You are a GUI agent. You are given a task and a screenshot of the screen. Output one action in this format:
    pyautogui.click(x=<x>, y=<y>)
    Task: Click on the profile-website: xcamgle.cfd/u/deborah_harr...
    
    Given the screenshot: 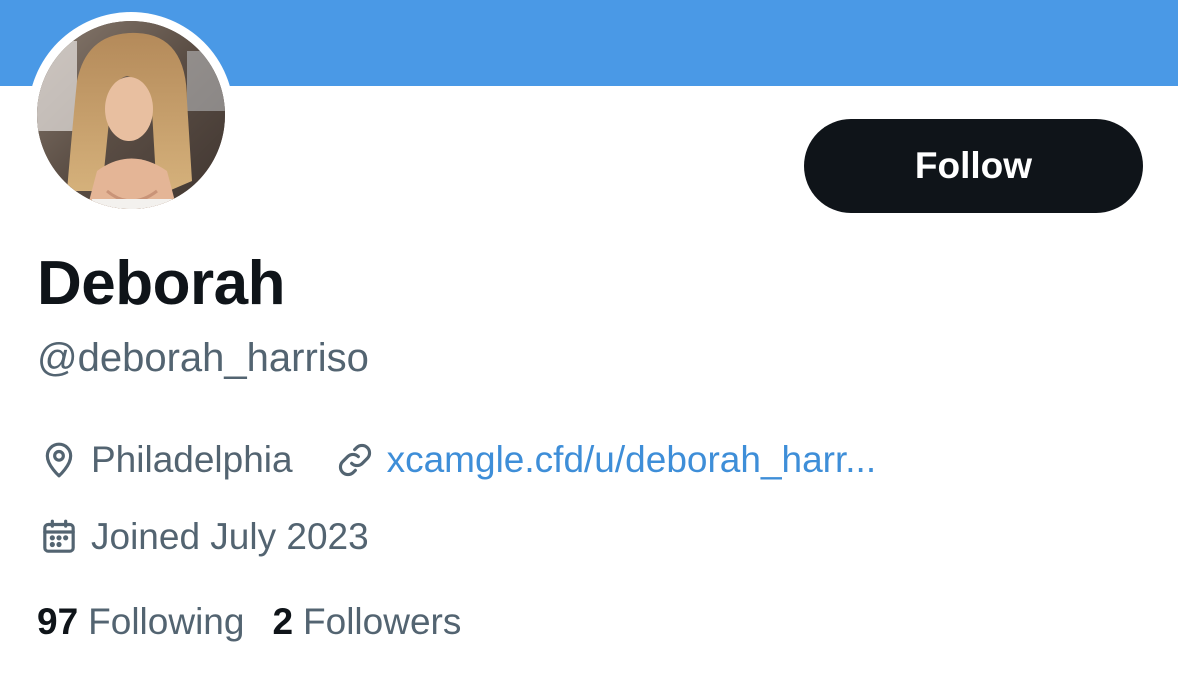 What is the action you would take?
    pyautogui.click(x=605, y=460)
    